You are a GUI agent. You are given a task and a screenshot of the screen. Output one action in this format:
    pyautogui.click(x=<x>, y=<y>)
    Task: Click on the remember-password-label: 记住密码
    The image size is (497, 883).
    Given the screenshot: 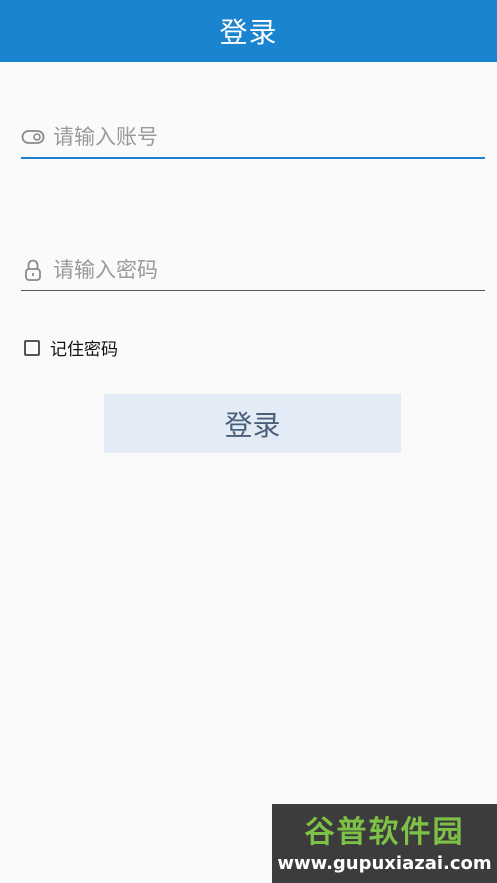 What is the action you would take?
    pyautogui.click(x=84, y=350)
    